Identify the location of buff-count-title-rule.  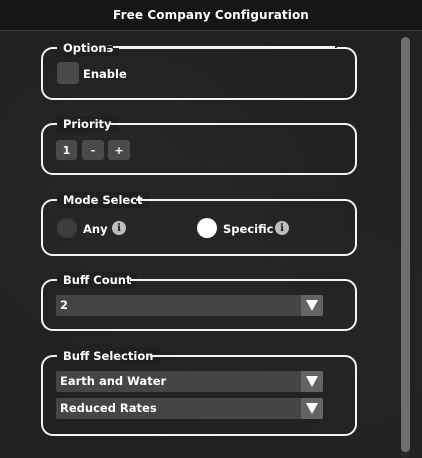
(233, 280).